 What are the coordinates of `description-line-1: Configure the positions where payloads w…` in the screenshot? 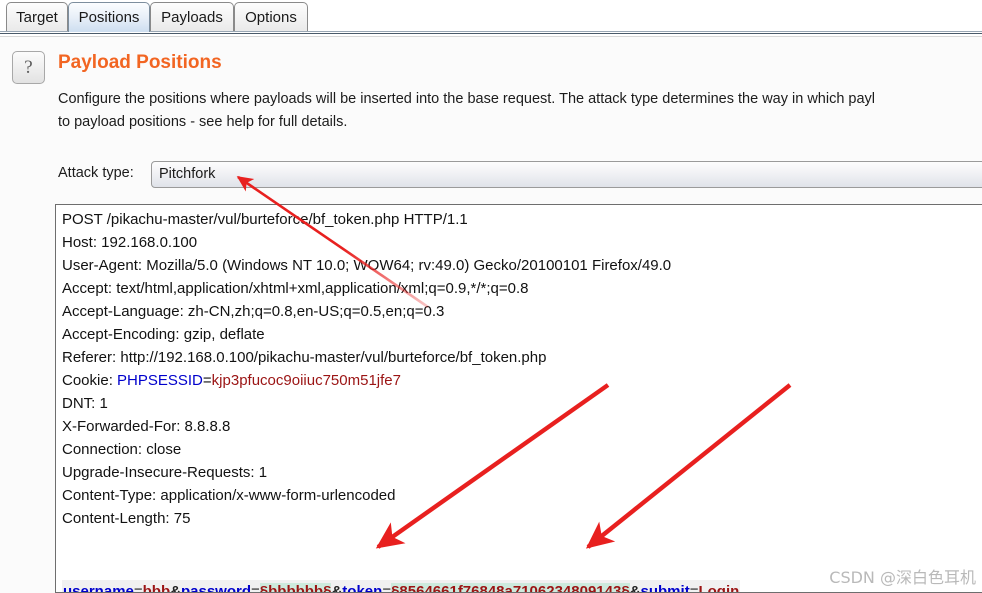 It's located at (467, 99).